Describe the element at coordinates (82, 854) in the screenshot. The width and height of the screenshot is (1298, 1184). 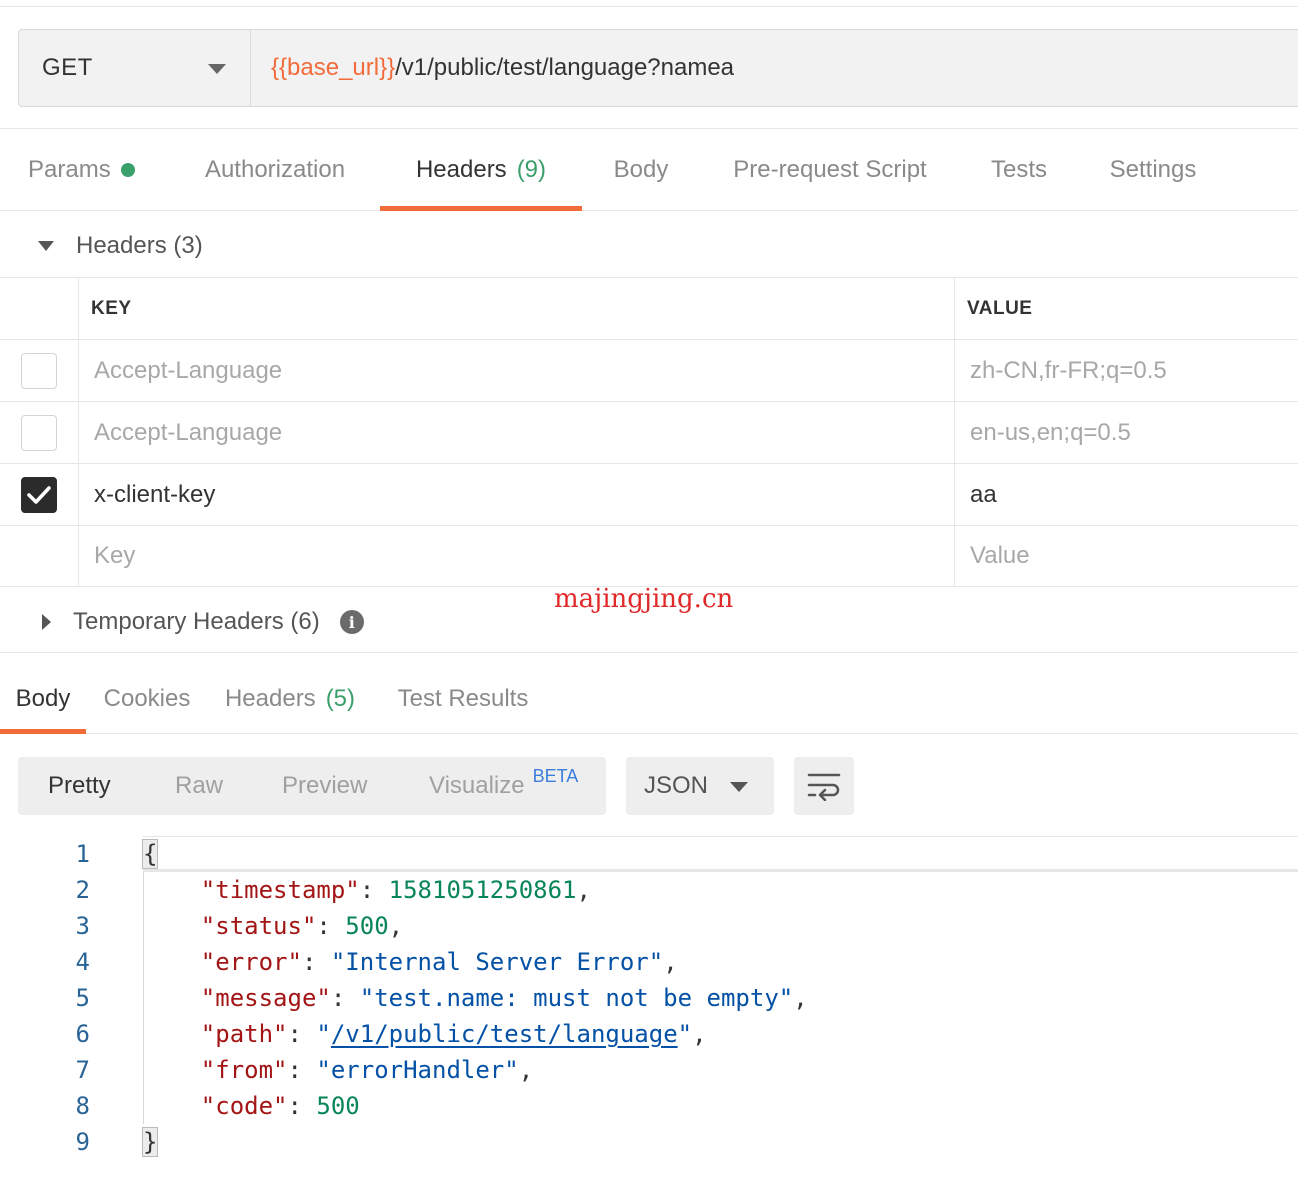
I see `line-number: 1` at that location.